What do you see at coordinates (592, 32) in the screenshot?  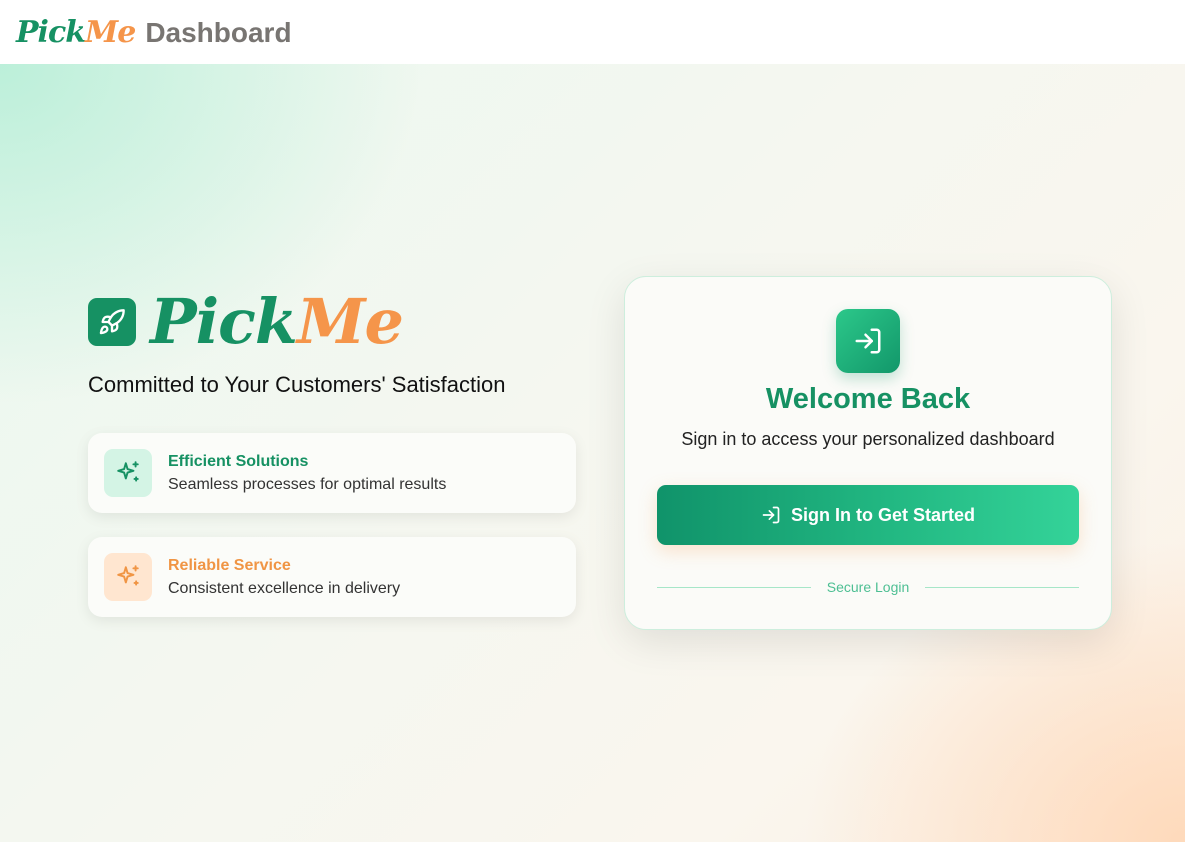 I see `top-bar: PickMe Dashboard` at bounding box center [592, 32].